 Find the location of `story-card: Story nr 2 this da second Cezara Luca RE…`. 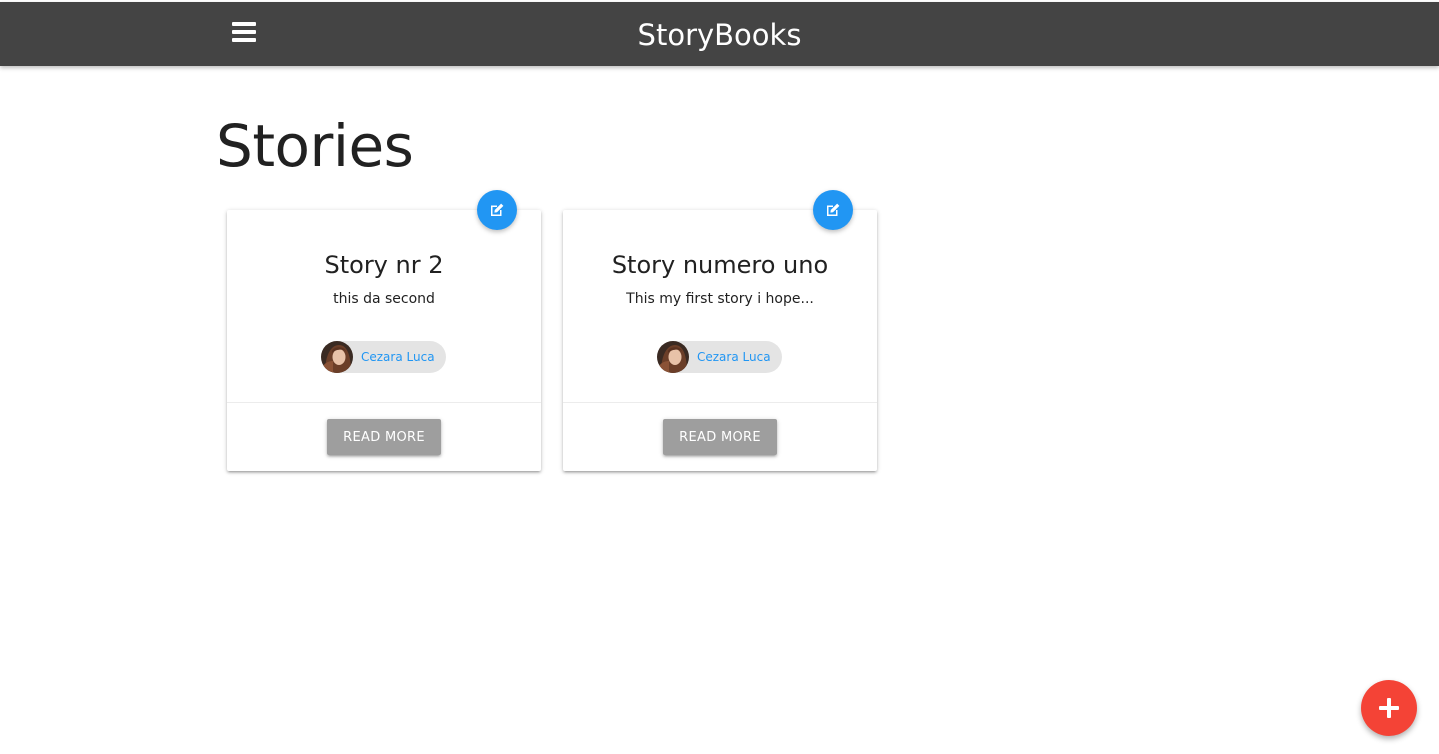

story-card: Story nr 2 this da second Cezara Luca RE… is located at coordinates (384, 330).